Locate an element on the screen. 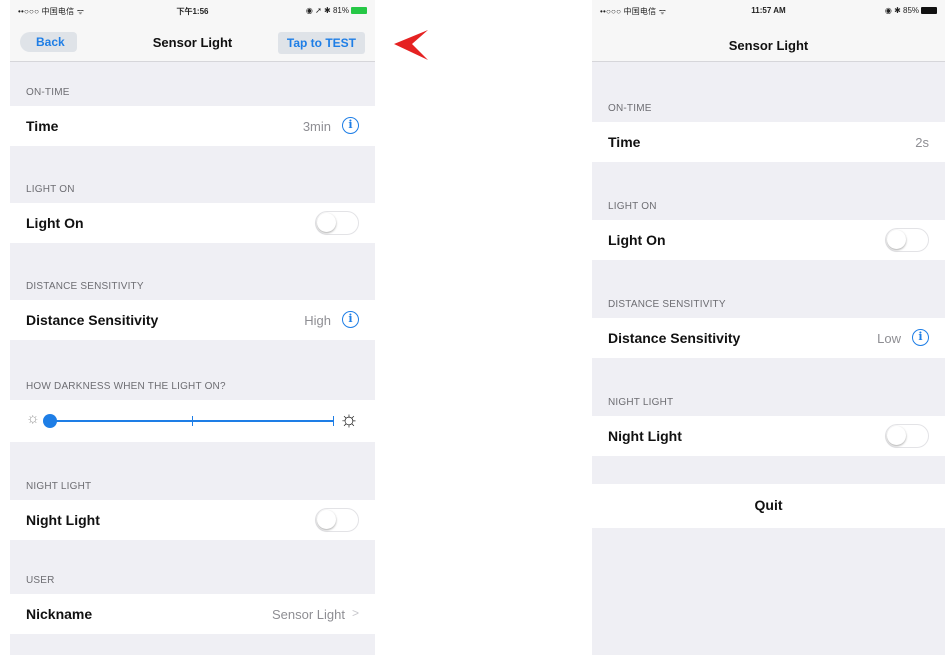 The width and height of the screenshot is (951, 655). row-time: Time 2s is located at coordinates (768, 142).